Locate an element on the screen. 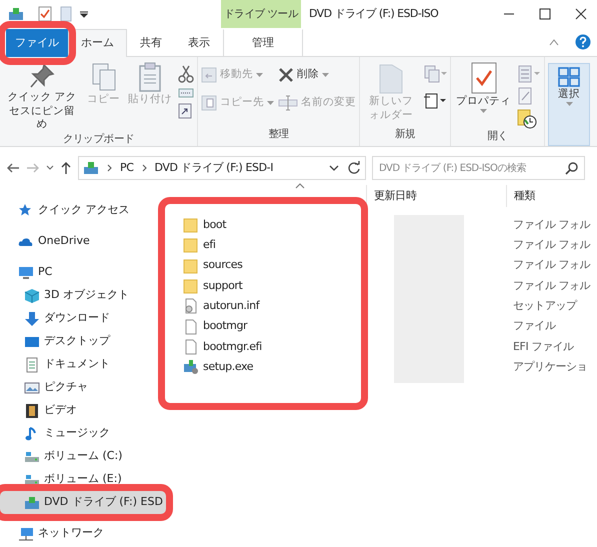  column-header: 種類 is located at coordinates (524, 196).